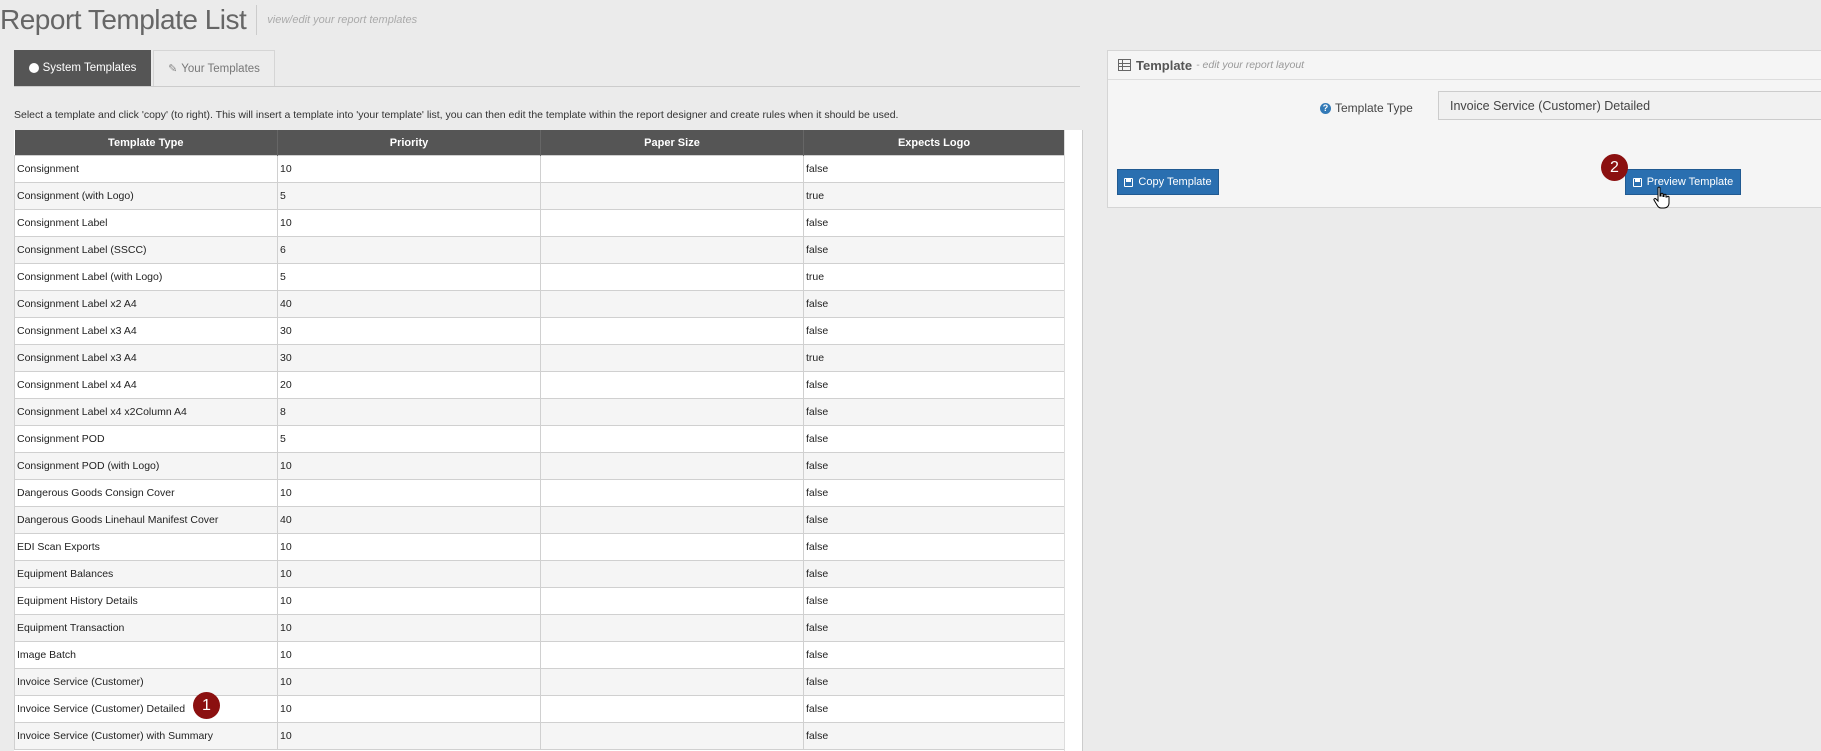 This screenshot has height=751, width=1821. Describe the element at coordinates (1683, 182) in the screenshot. I see `preview-template-button: Preview Template` at that location.